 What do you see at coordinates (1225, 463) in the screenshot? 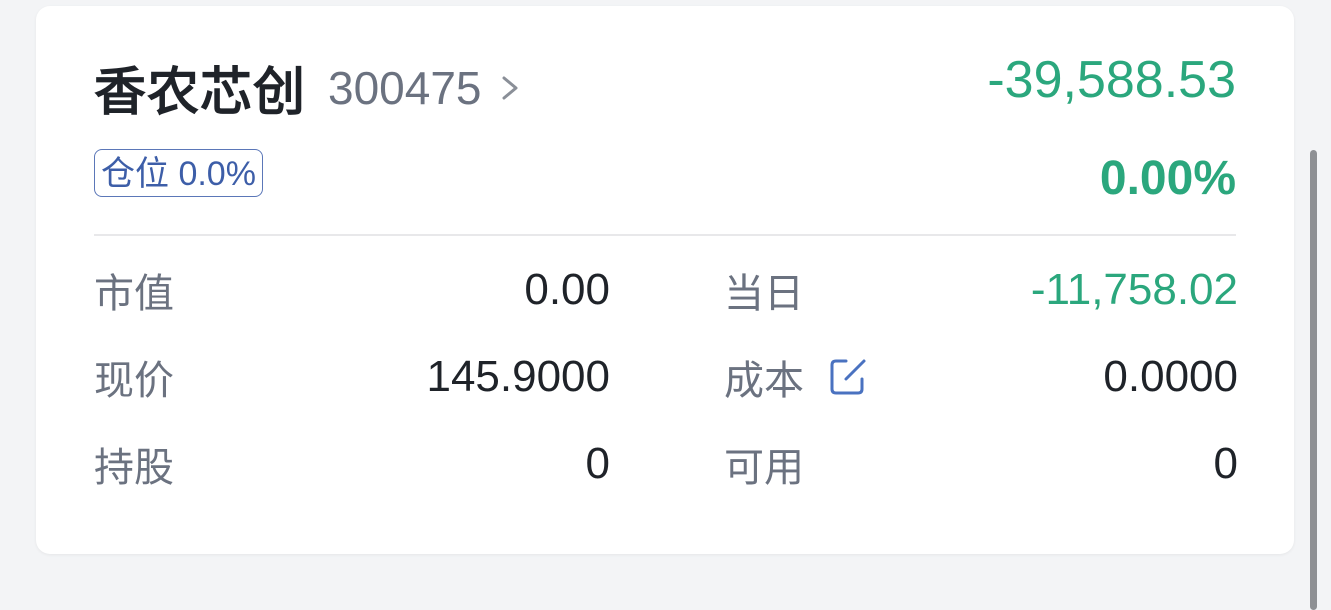
I see `available-value: 0` at bounding box center [1225, 463].